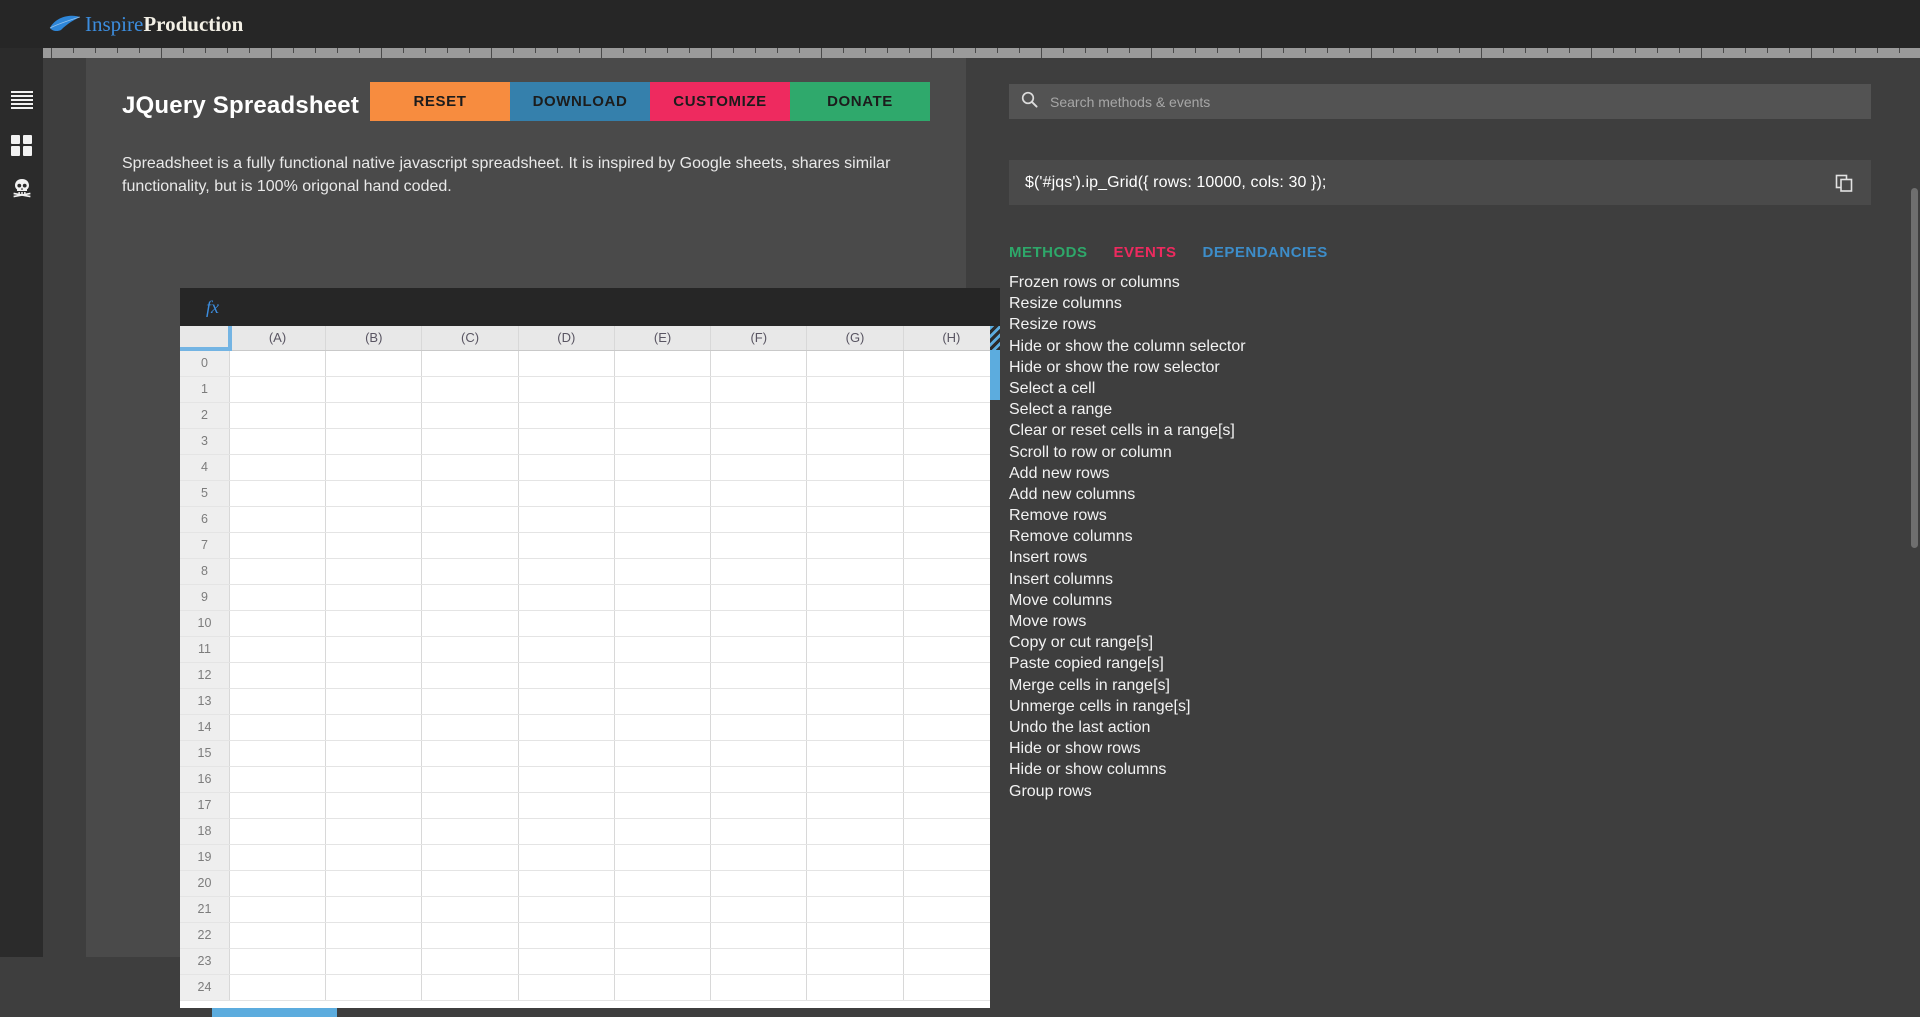 This screenshot has height=1017, width=1920. I want to click on row-header: 10, so click(205, 623).